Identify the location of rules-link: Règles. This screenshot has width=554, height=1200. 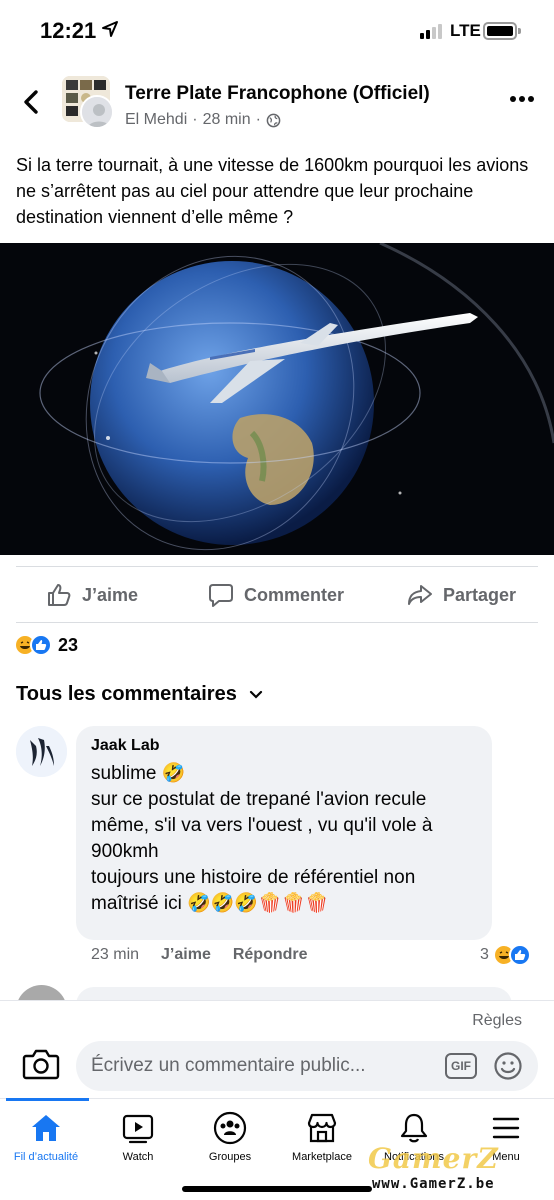
(497, 1021).